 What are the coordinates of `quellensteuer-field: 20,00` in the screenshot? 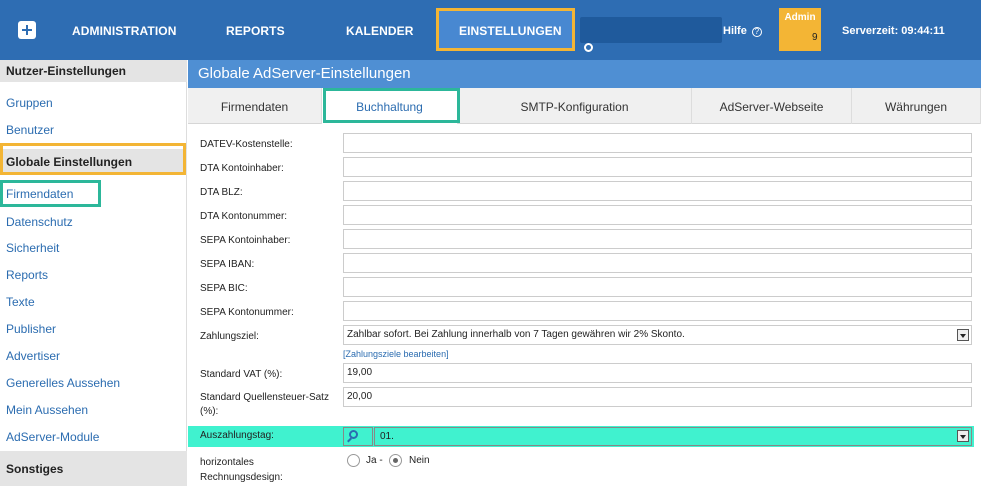 It's located at (657, 397).